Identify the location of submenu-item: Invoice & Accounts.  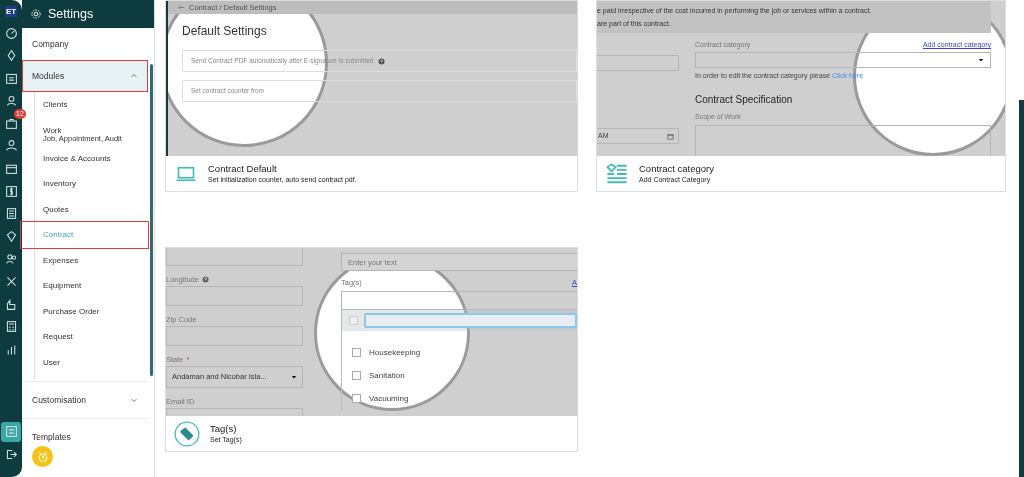
(91, 158).